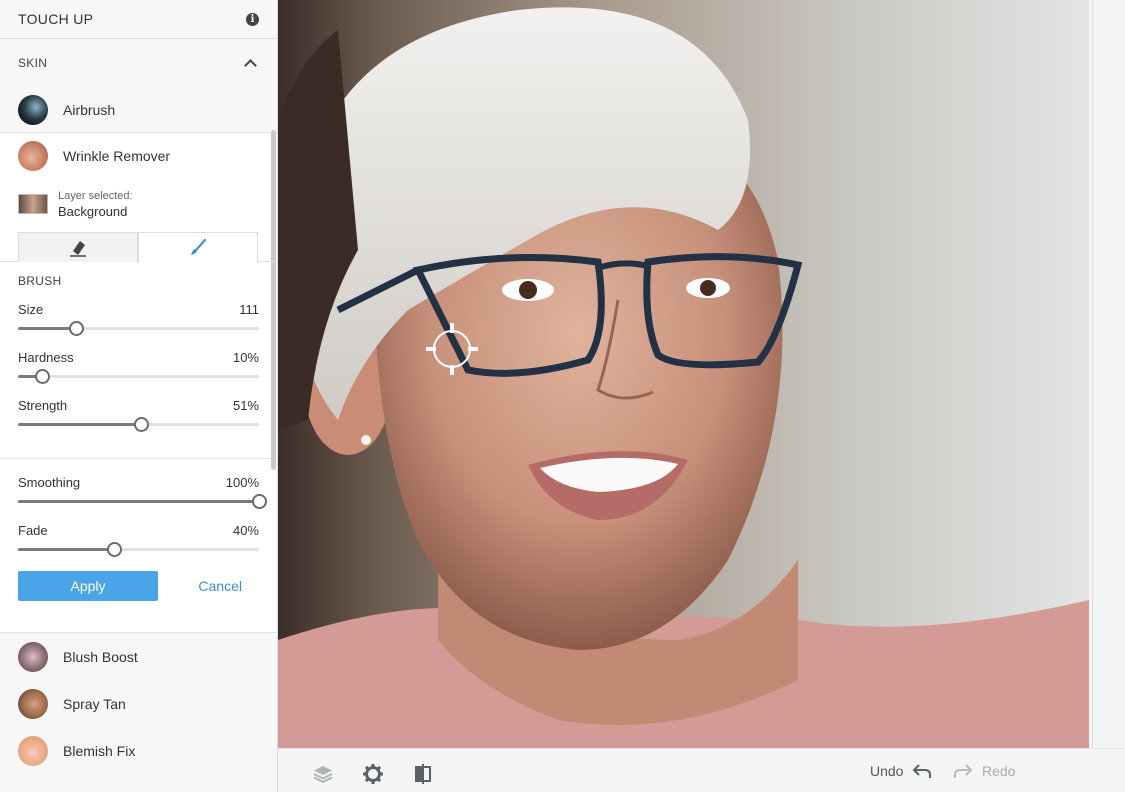 This screenshot has height=792, width=1125. What do you see at coordinates (49, 482) in the screenshot?
I see `smoothing-label: Smoothing` at bounding box center [49, 482].